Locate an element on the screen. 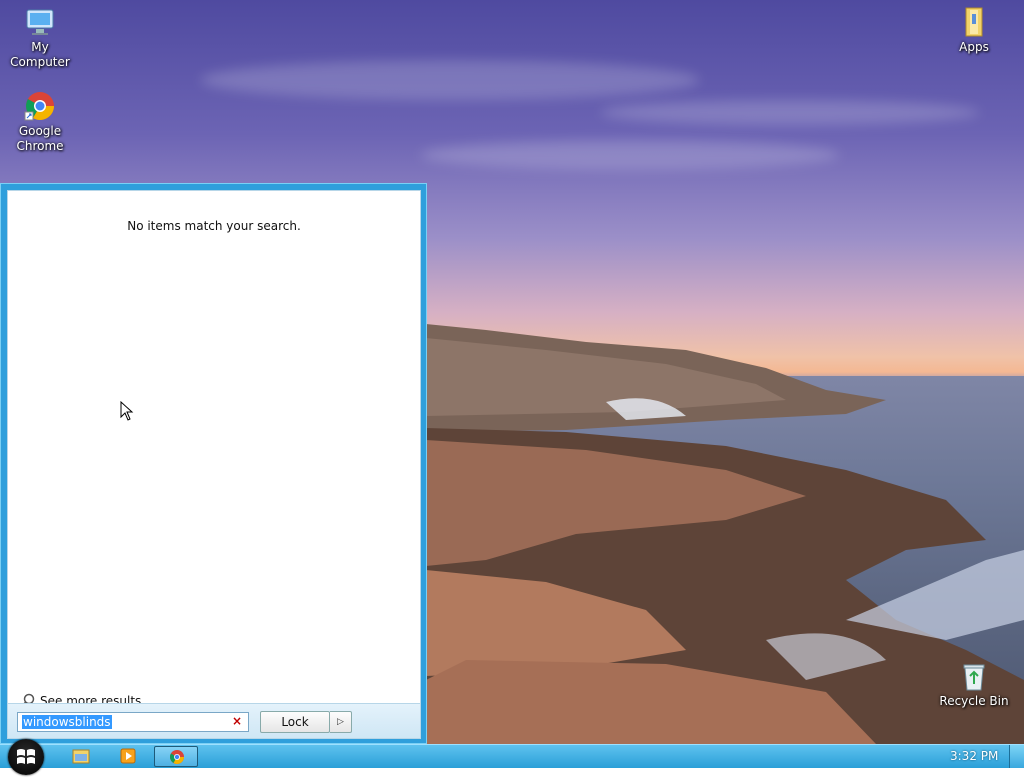 This screenshot has height=778, width=1024. start-menu-footer: windowsblinds × Lock ▷ is located at coordinates (214, 721).